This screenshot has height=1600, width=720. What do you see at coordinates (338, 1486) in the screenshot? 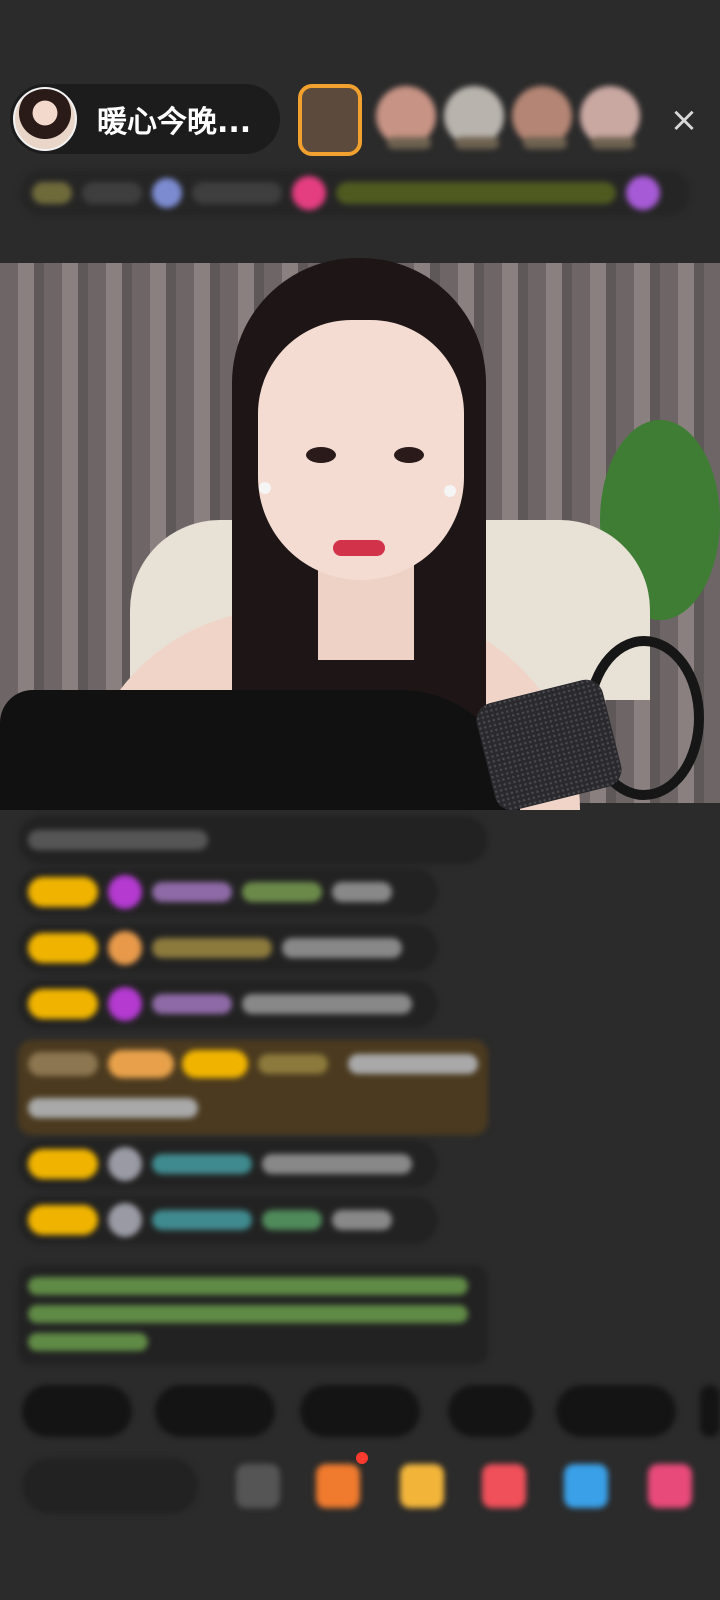
I see `gift-box-icon` at bounding box center [338, 1486].